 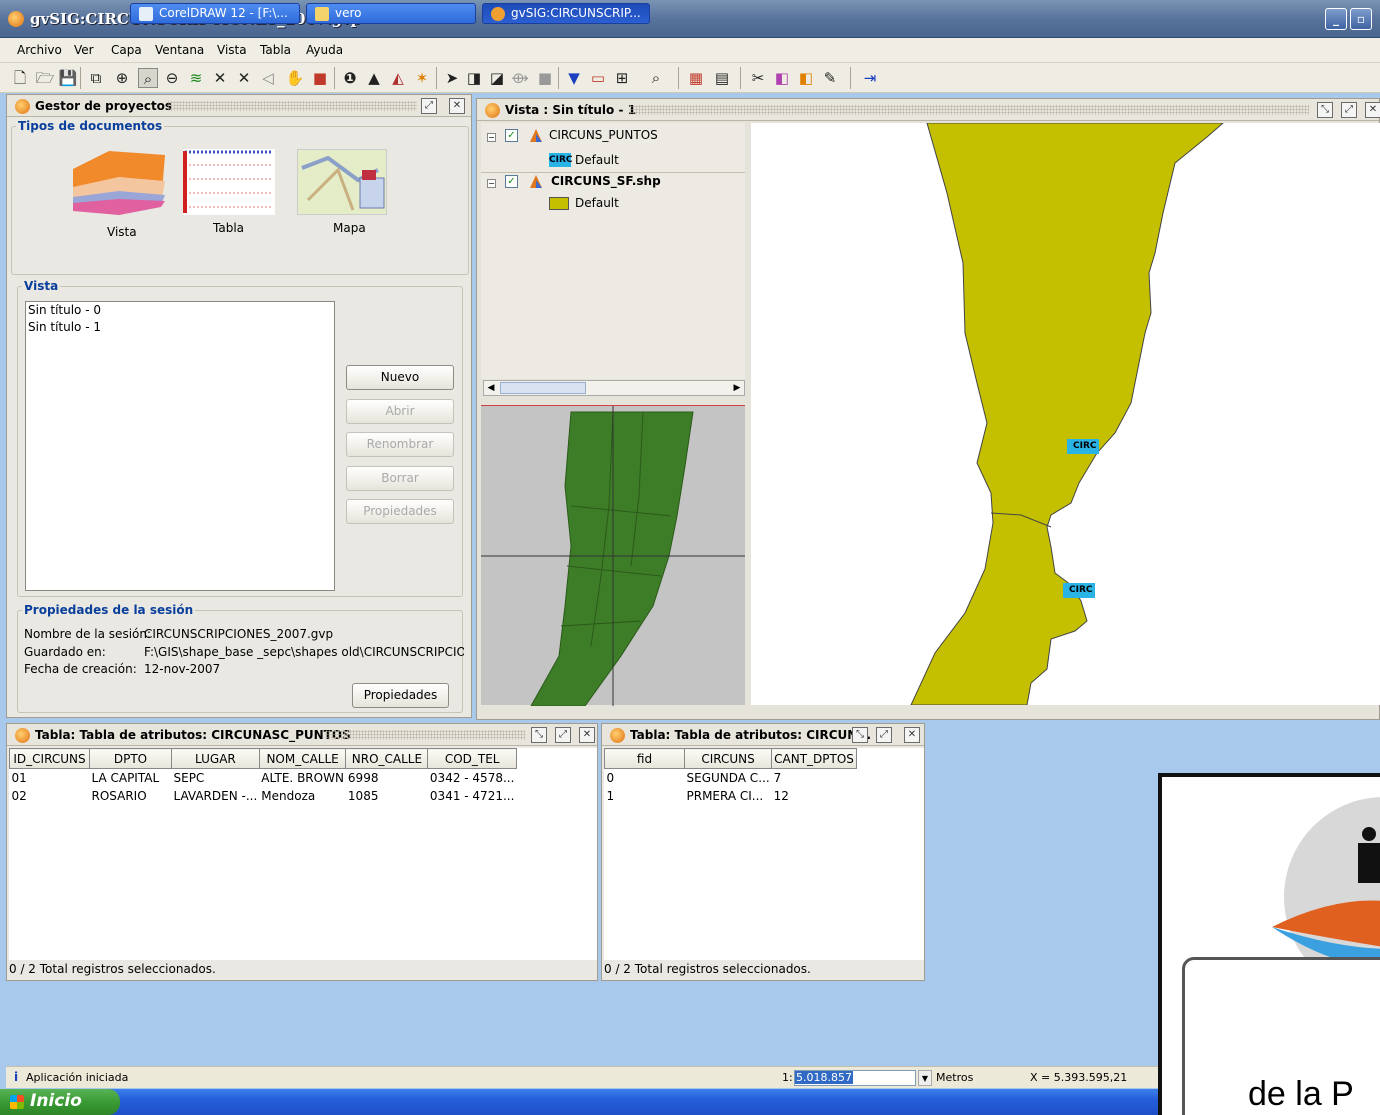 I want to click on layer-name: CIRCUNS_SF.shp, so click(x=606, y=181).